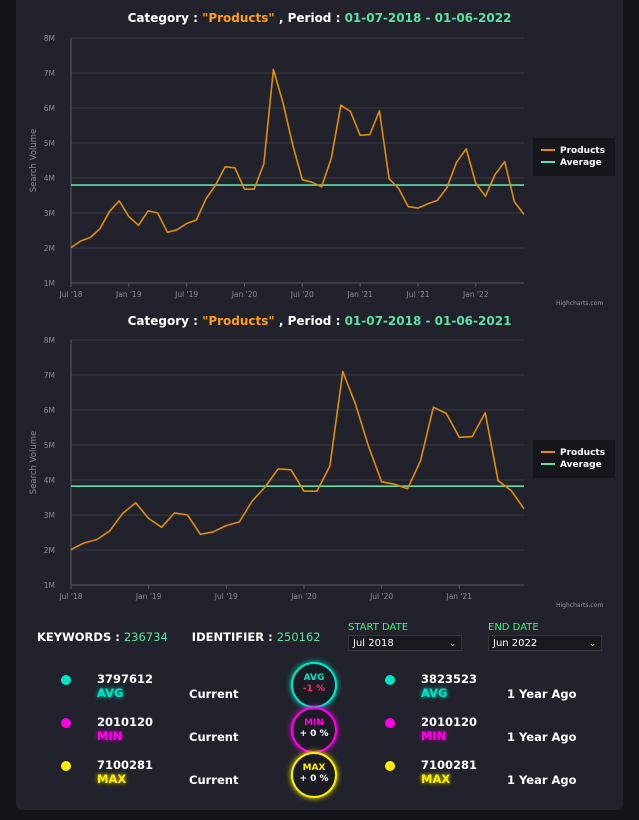 This screenshot has width=639, height=820. What do you see at coordinates (314, 734) in the screenshot?
I see `min-badge-change: + 0 %` at bounding box center [314, 734].